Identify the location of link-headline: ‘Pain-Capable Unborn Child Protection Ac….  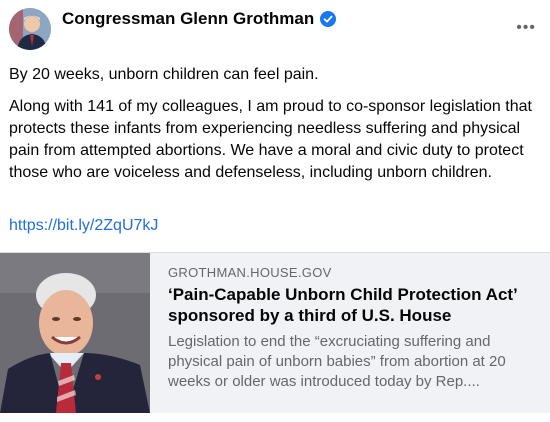
(353, 305).